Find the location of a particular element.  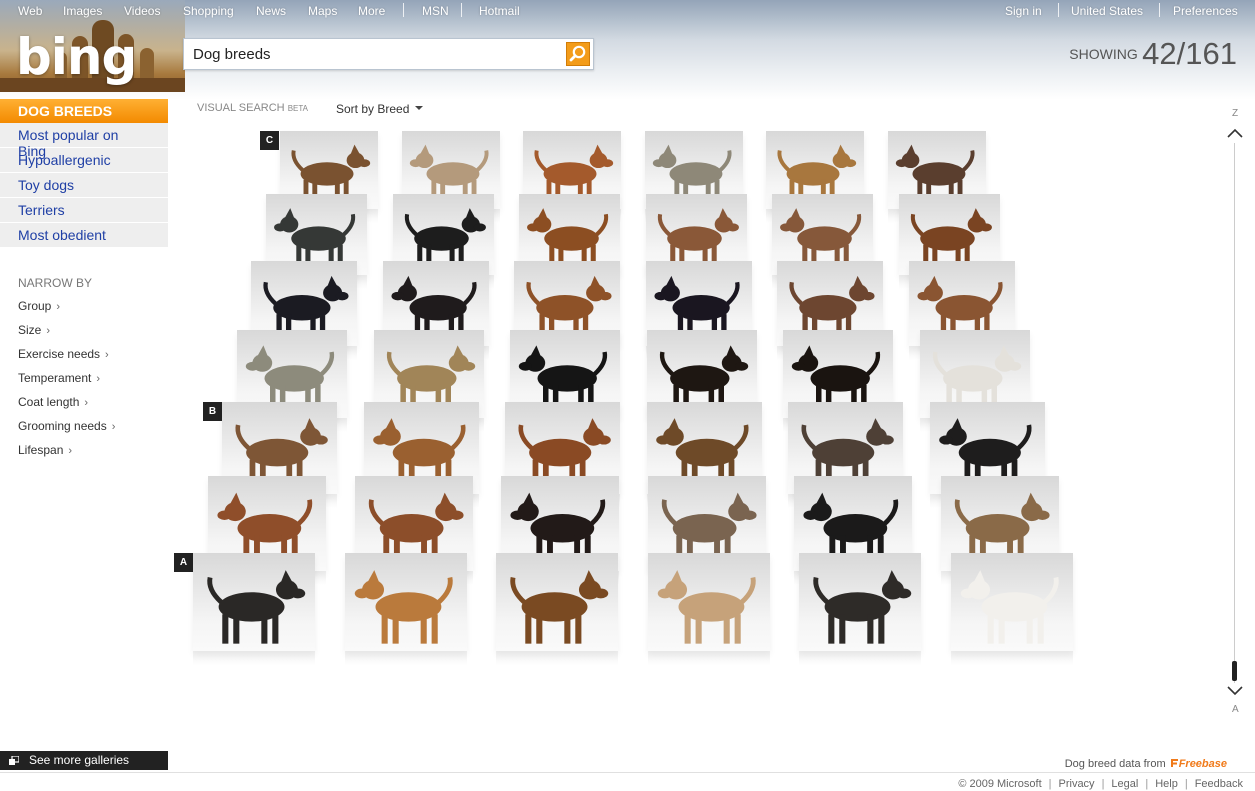

help-link: Help is located at coordinates (1166, 784).